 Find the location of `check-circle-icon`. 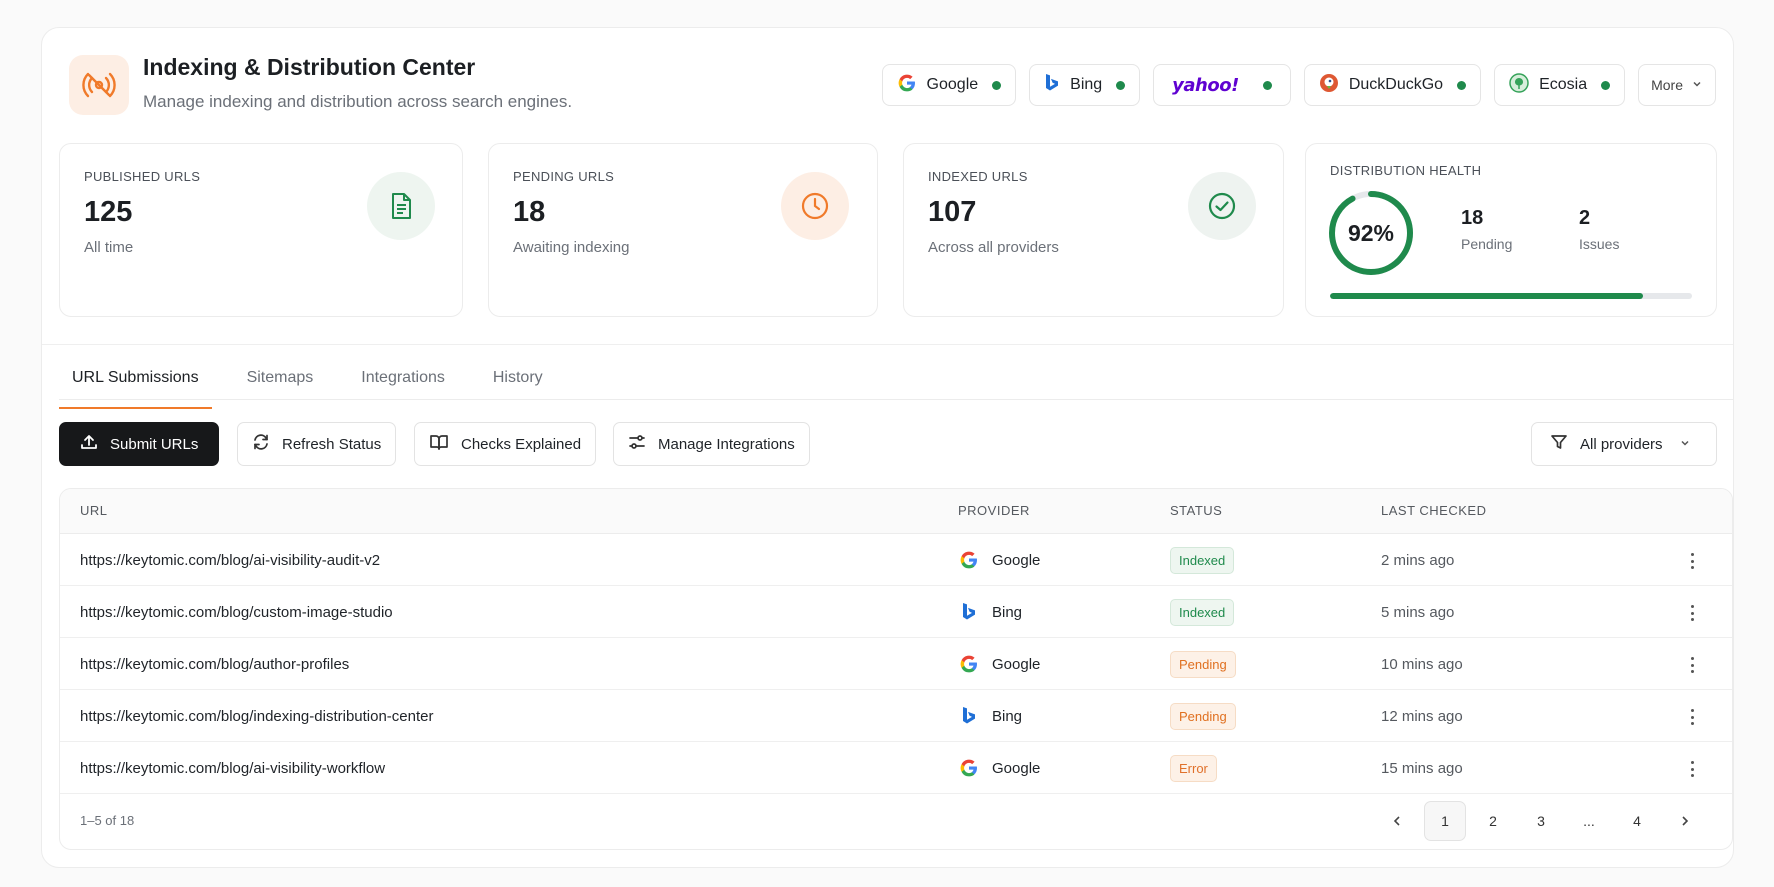

check-circle-icon is located at coordinates (1222, 206).